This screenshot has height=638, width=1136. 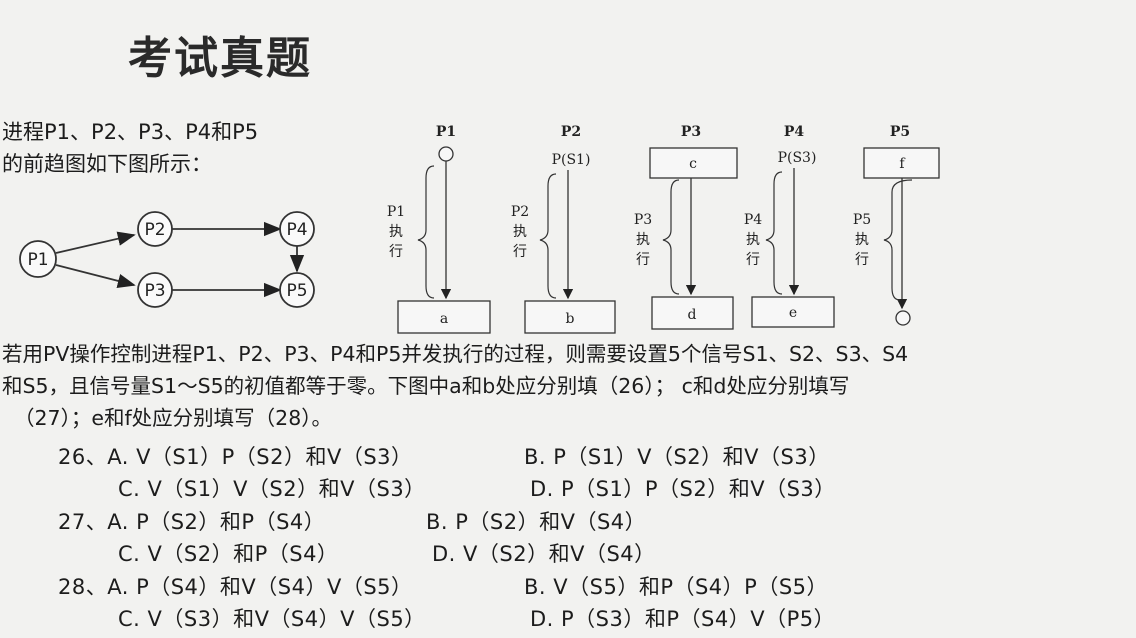 I want to click on q26-option-a: 26、A. V（S1）P（S2）和V（S3）, so click(x=235, y=457).